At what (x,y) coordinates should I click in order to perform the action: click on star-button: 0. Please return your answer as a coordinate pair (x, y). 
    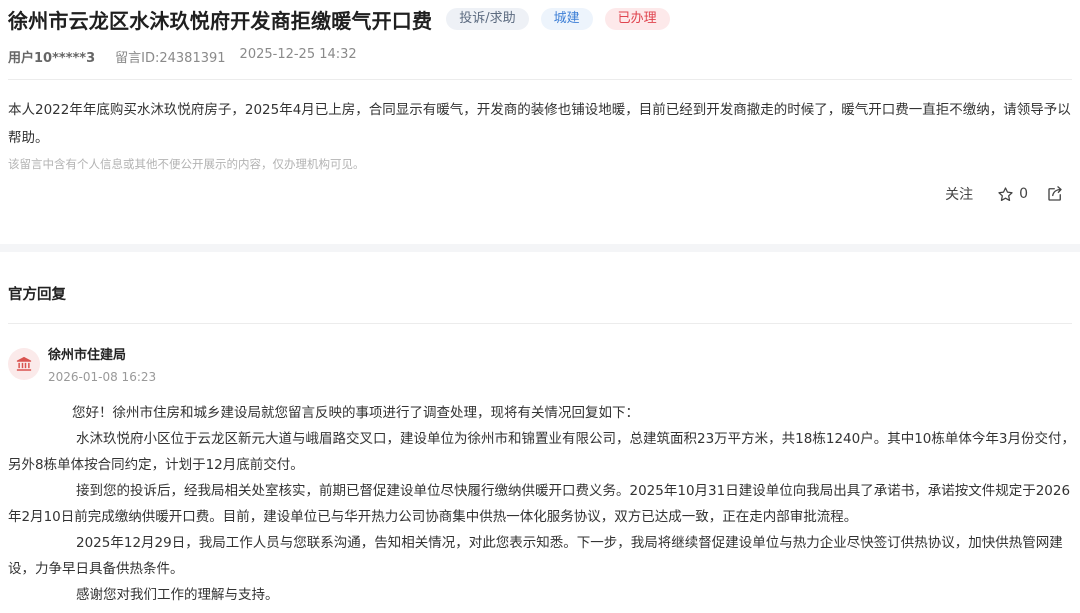
    Looking at the image, I should click on (1012, 194).